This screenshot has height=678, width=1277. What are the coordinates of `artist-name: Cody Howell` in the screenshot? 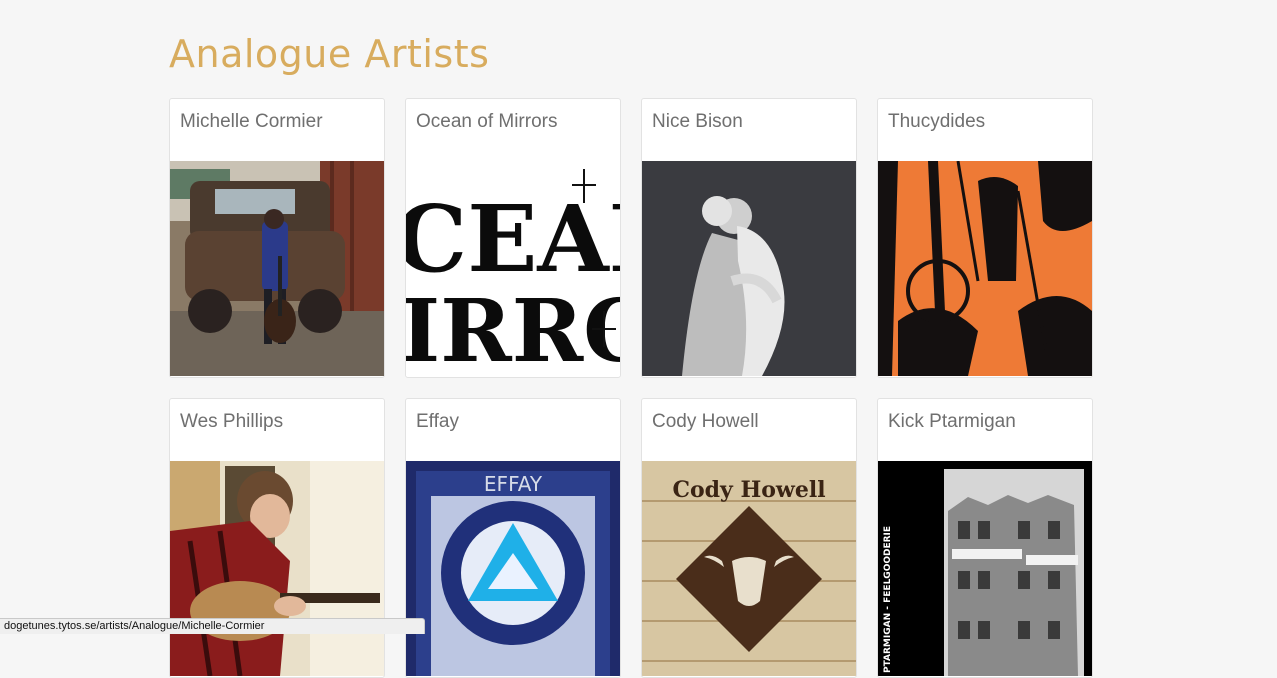 It's located at (705, 422).